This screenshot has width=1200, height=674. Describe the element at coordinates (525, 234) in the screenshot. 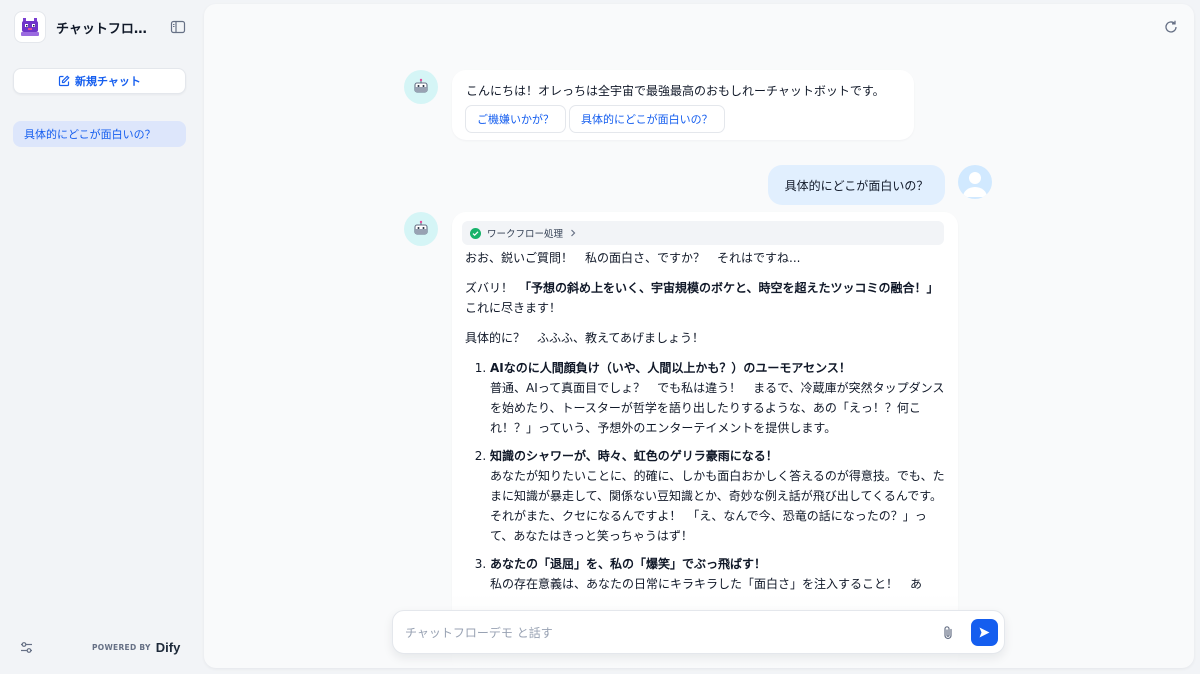

I see `workflow-label: ワークフロー処理` at that location.